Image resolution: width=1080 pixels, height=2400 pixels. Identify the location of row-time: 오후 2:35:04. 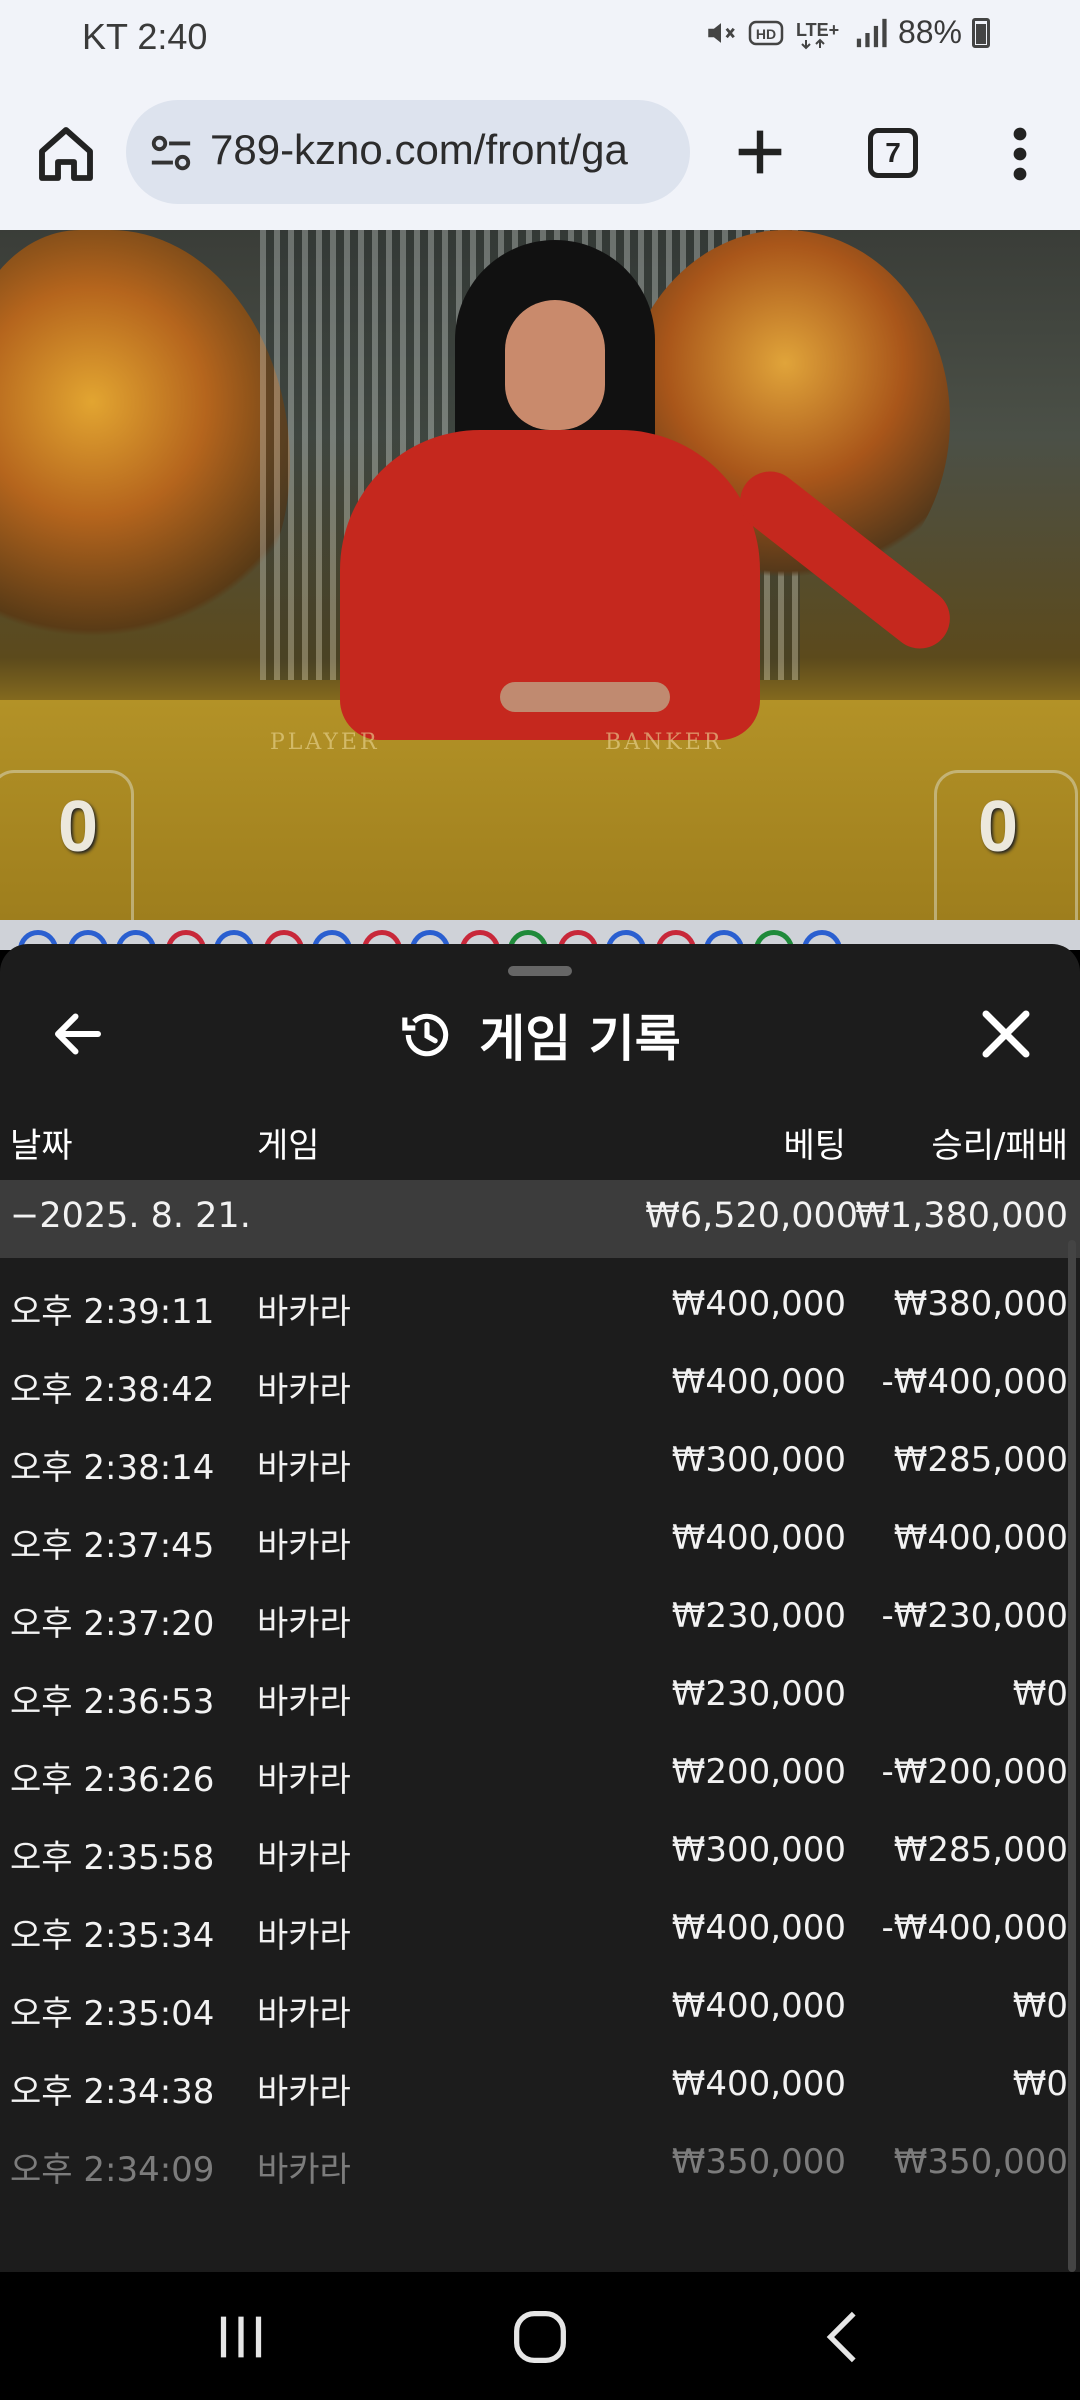
(112, 2014).